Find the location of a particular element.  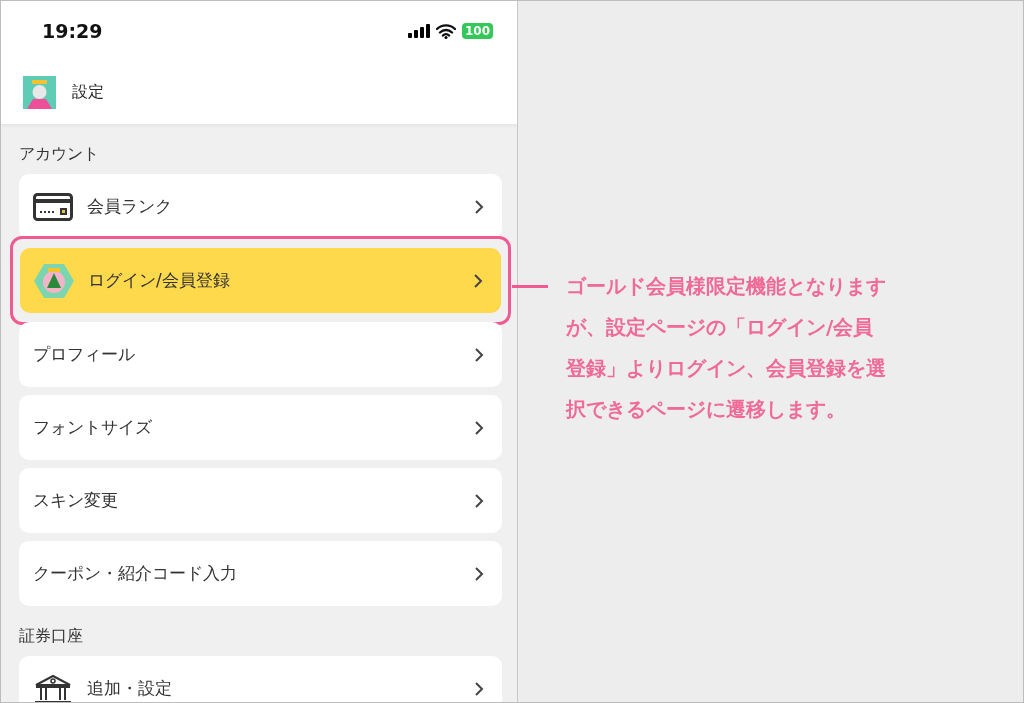

settings-item: 追加・設定 is located at coordinates (260, 679).